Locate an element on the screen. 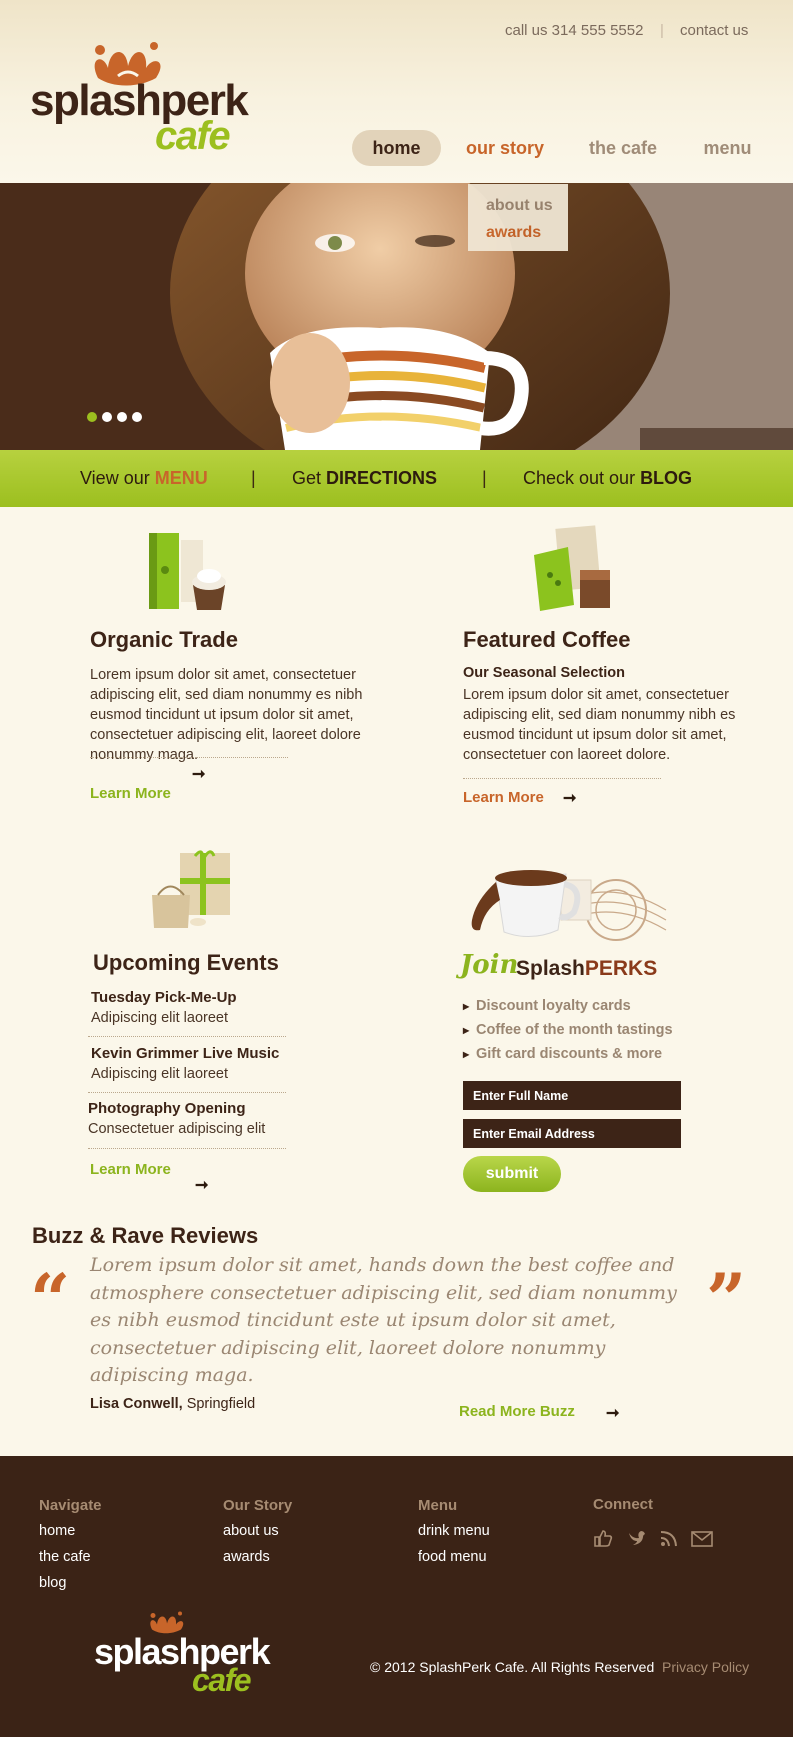 This screenshot has height=1737, width=793. organic-products-icon is located at coordinates (187, 571).